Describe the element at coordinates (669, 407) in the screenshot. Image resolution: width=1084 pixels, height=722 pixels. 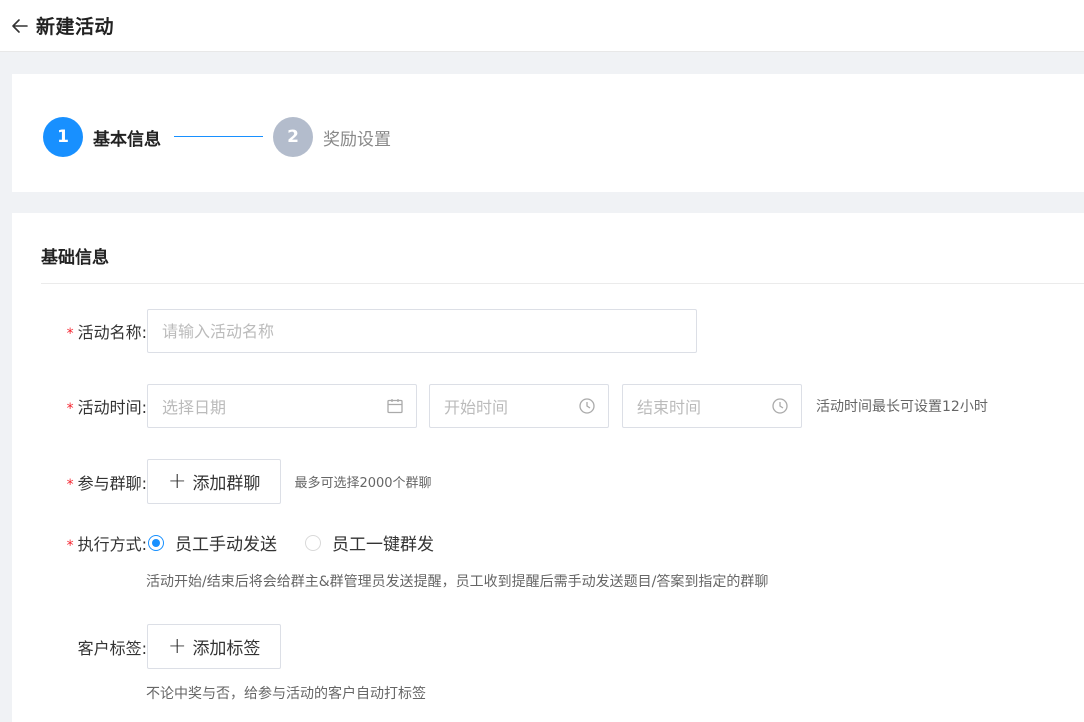
I see `end-time-placeholder: 结束时间` at that location.